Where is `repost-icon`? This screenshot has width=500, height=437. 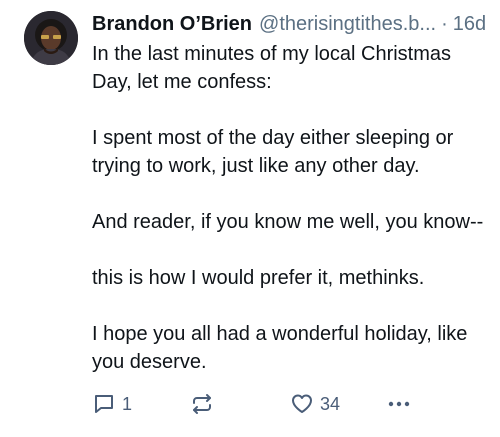
repost-icon is located at coordinates (202, 404).